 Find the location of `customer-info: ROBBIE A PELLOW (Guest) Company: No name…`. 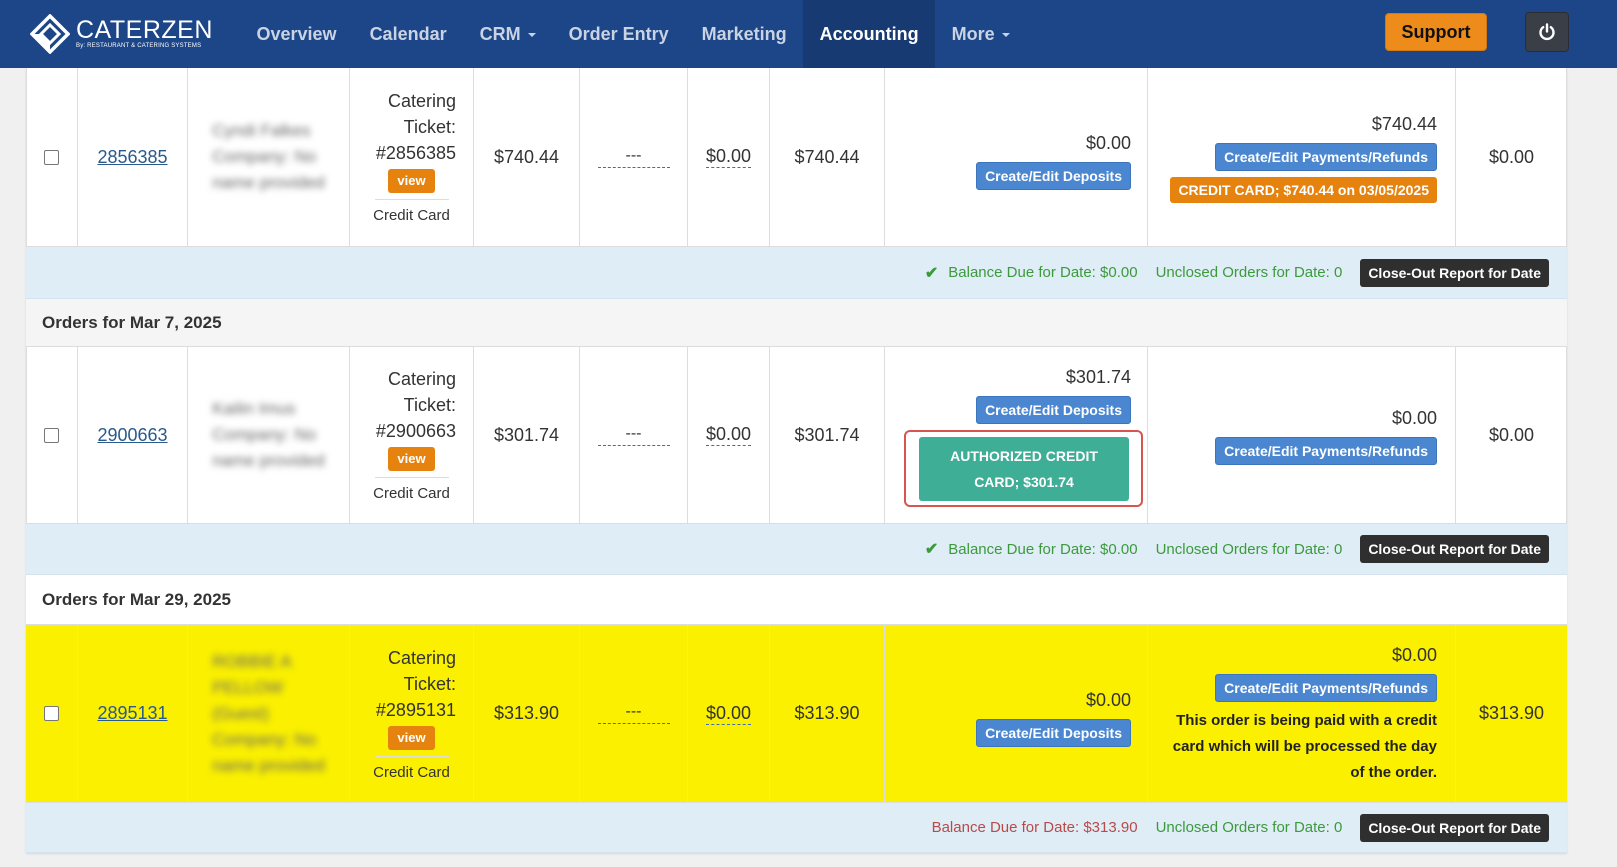

customer-info: ROBBIE A PELLOW (Guest) Company: No name… is located at coordinates (268, 713).